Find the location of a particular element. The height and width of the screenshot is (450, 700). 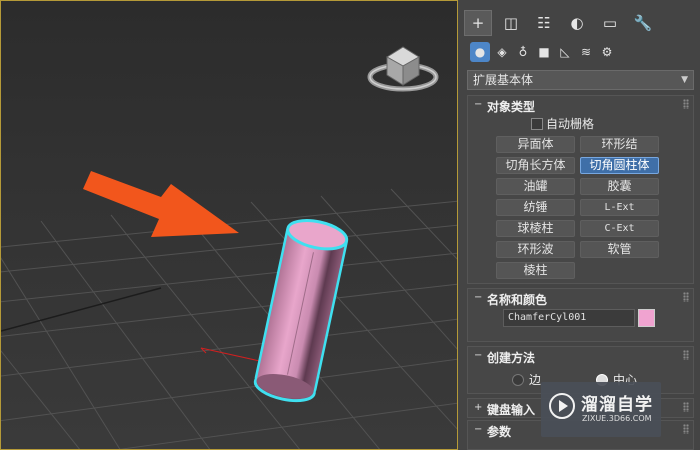

edge-radio is located at coordinates (518, 380).